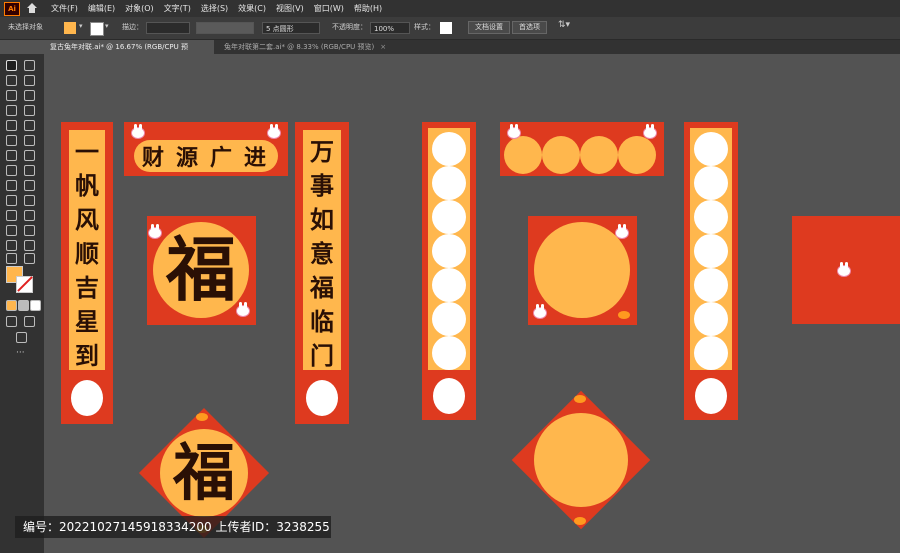 The height and width of the screenshot is (553, 900). Describe the element at coordinates (529, 27) in the screenshot. I see `preferences-button: 首选项` at that location.